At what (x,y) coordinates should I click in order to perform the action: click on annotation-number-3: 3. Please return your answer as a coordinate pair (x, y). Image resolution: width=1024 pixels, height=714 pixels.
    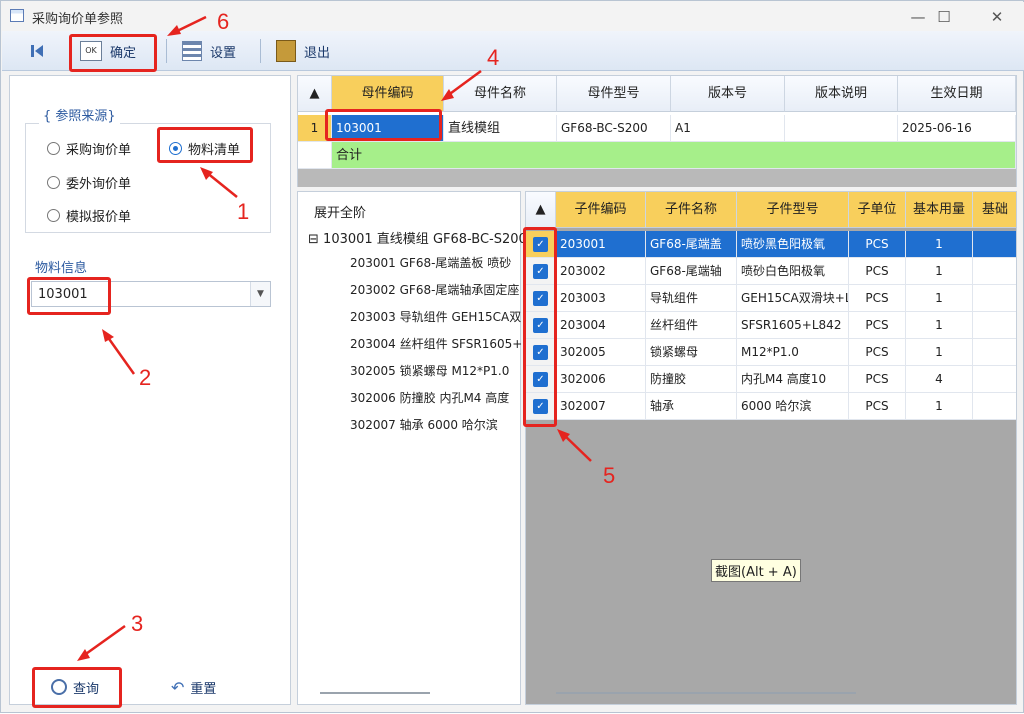
    Looking at the image, I should click on (137, 623).